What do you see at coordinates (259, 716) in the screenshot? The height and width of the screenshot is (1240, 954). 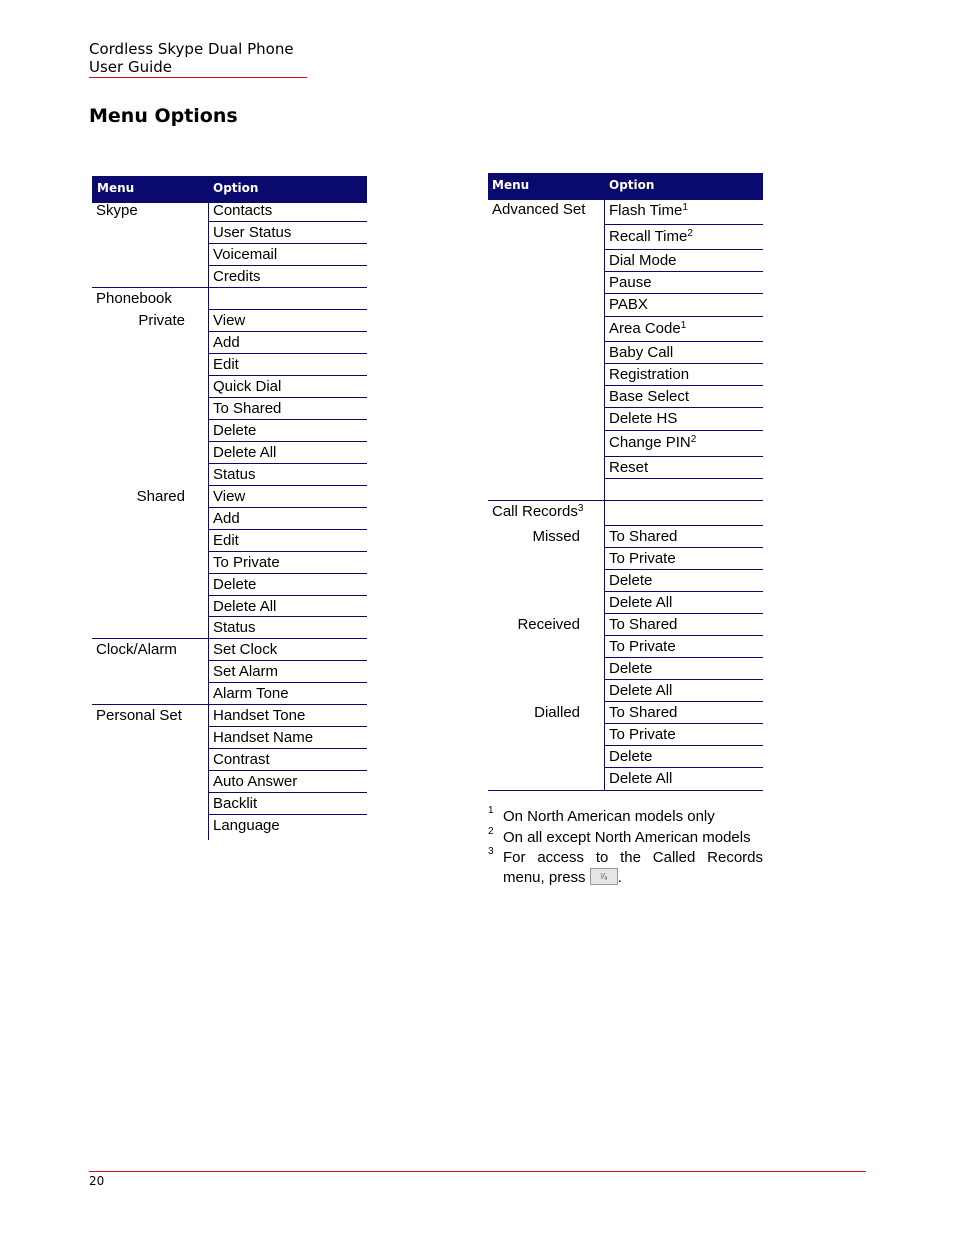 I see `option-item: Handset Tone` at bounding box center [259, 716].